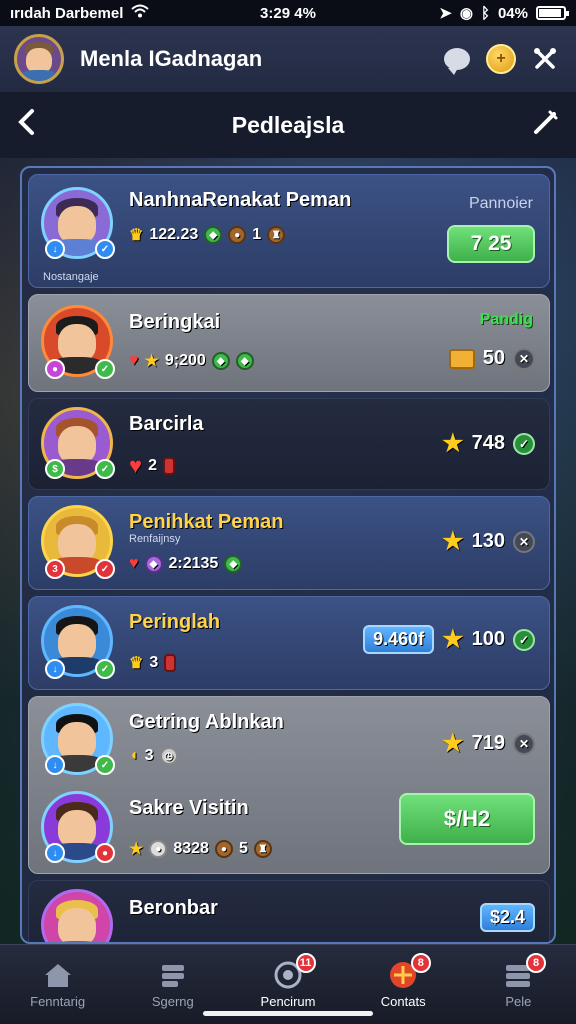 The image size is (576, 1024). What do you see at coordinates (257, 234) in the screenshot?
I see `stat-value: 1` at bounding box center [257, 234].